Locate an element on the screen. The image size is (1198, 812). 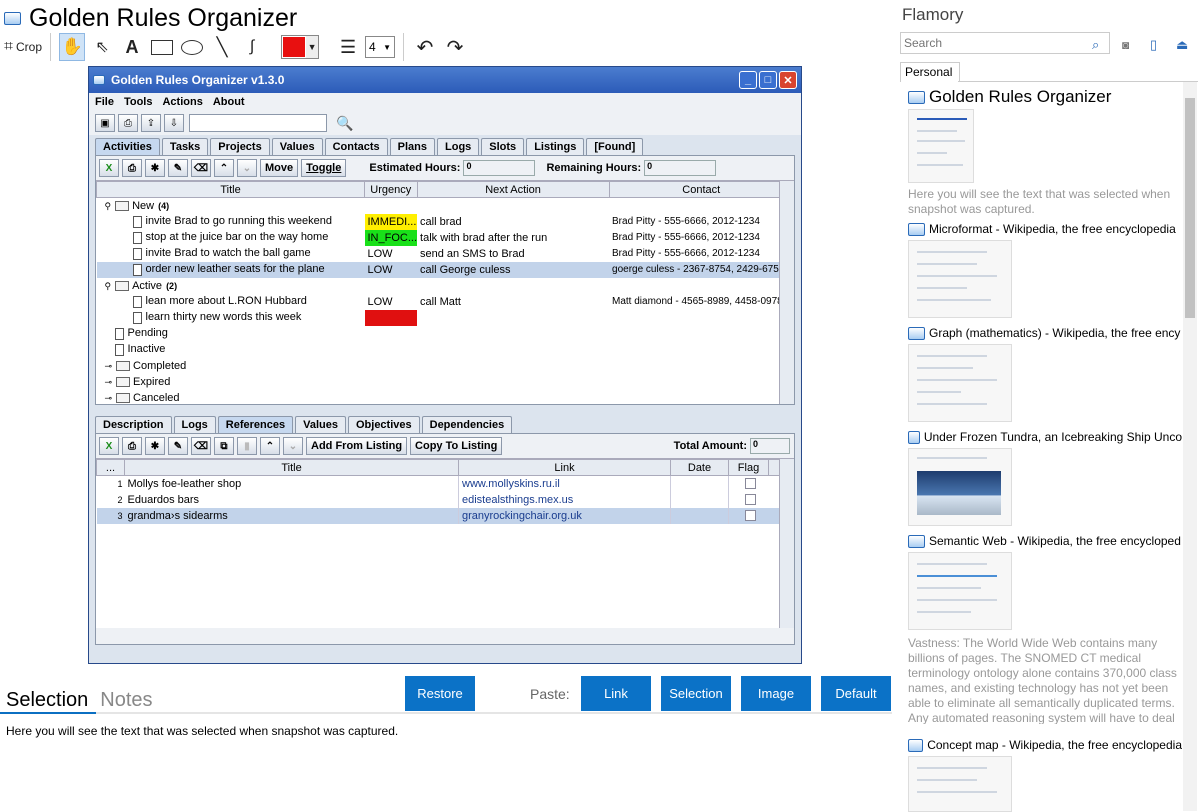
import-icon: ⇩ is located at coordinates (174, 123).